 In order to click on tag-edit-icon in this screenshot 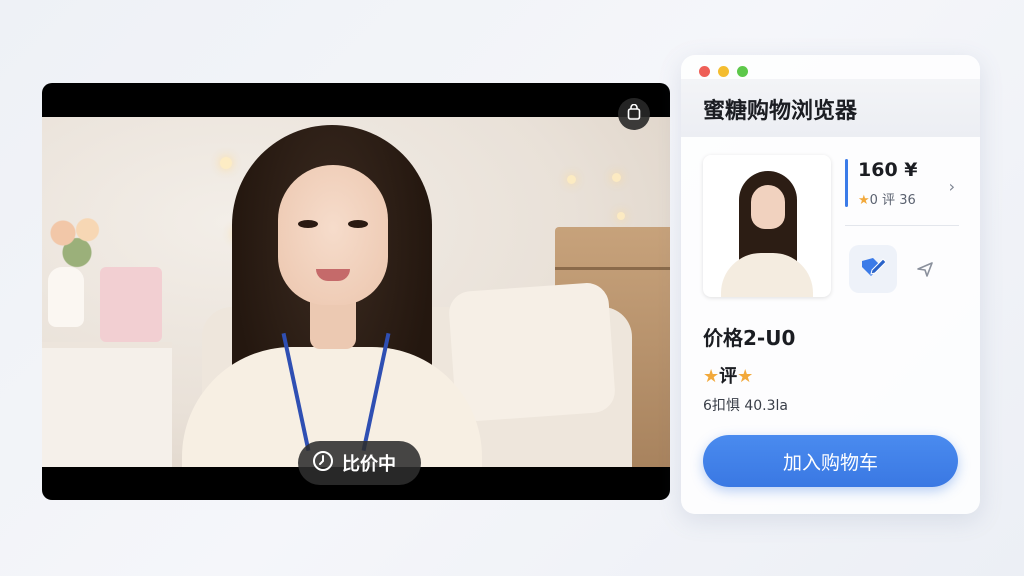, I will do `click(873, 269)`.